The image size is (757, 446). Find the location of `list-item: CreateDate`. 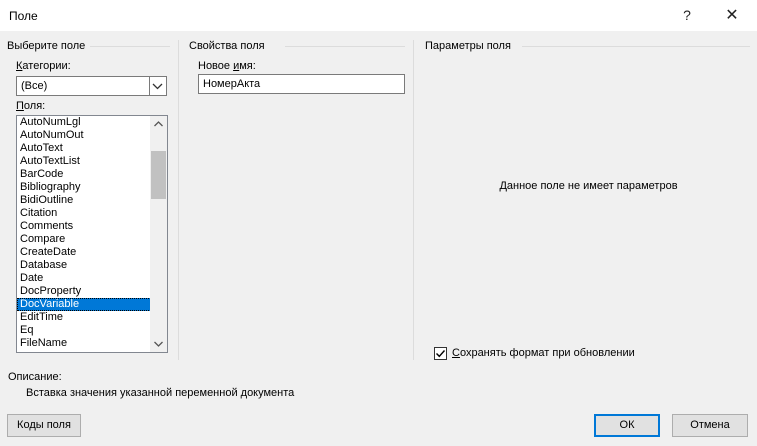

list-item: CreateDate is located at coordinates (84, 252).